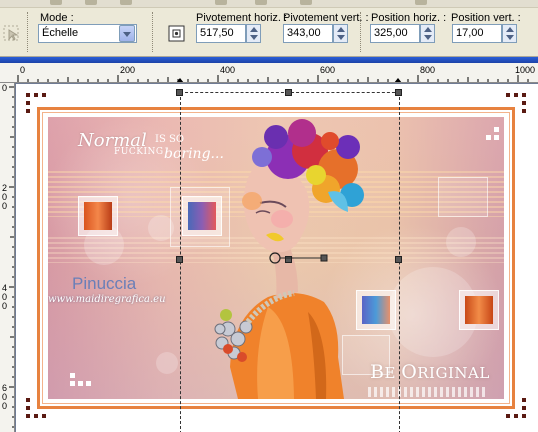  What do you see at coordinates (428, 70) in the screenshot?
I see `top-ruler-label: 800` at bounding box center [428, 70].